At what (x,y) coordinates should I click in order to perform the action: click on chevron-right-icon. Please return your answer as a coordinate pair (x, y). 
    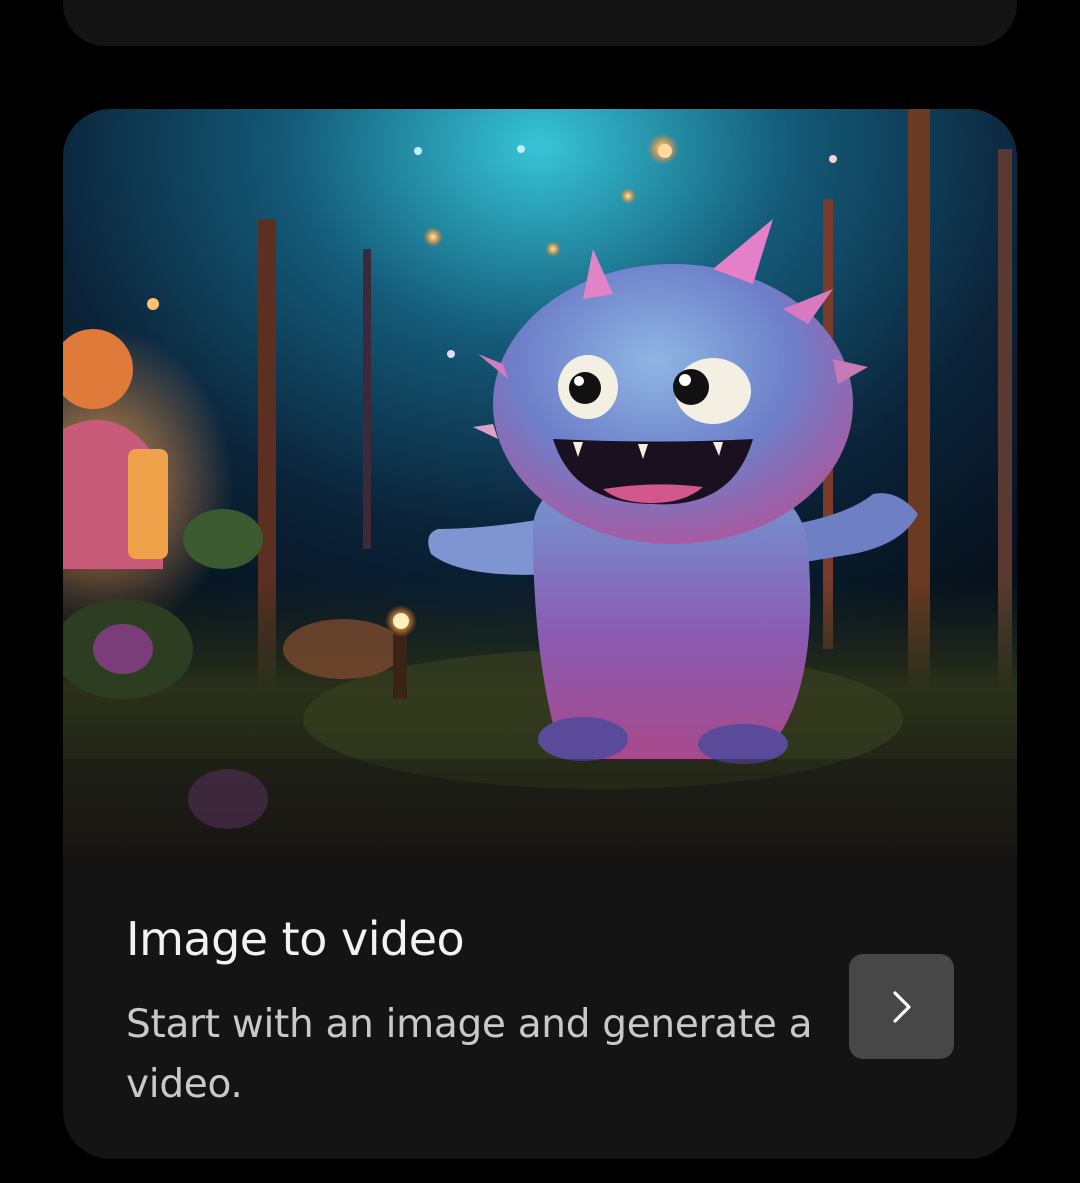
    Looking at the image, I should click on (901, 1006).